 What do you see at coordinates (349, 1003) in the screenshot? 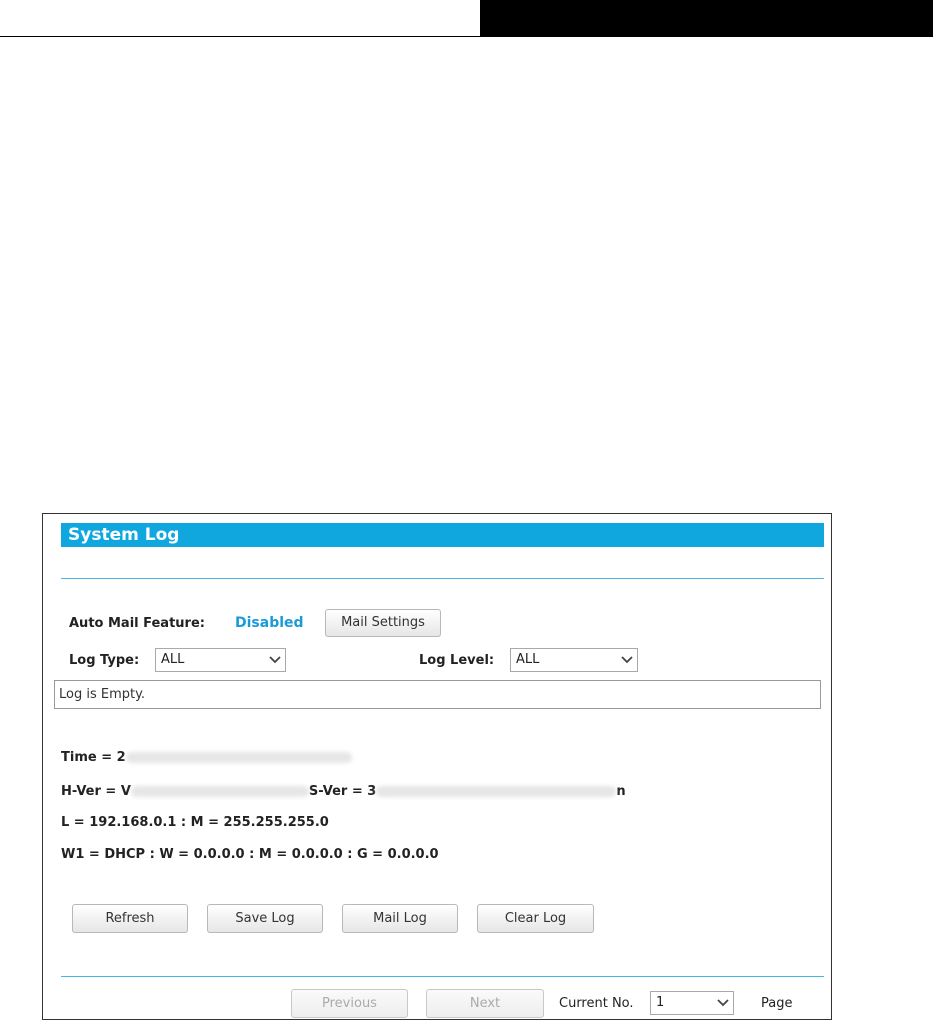
I see `previous-button: Previous` at bounding box center [349, 1003].